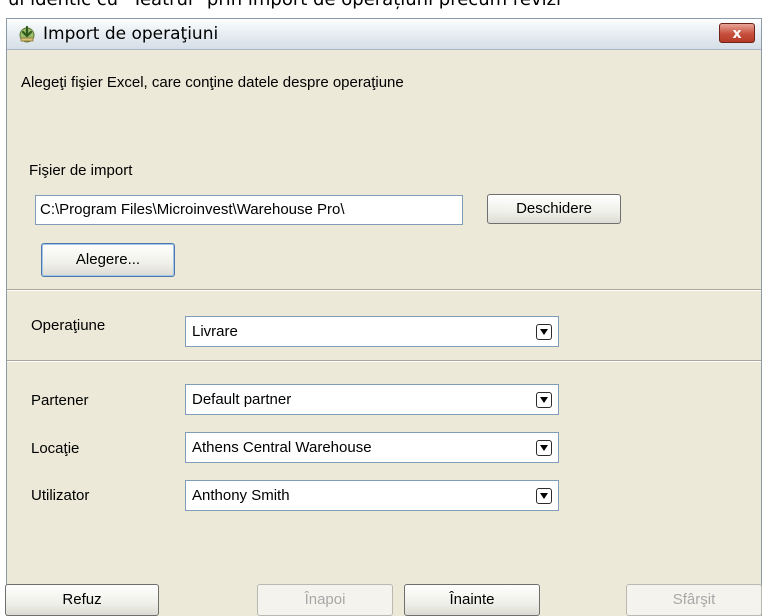  What do you see at coordinates (68, 325) in the screenshot?
I see `operation-label: Operaţiune` at bounding box center [68, 325].